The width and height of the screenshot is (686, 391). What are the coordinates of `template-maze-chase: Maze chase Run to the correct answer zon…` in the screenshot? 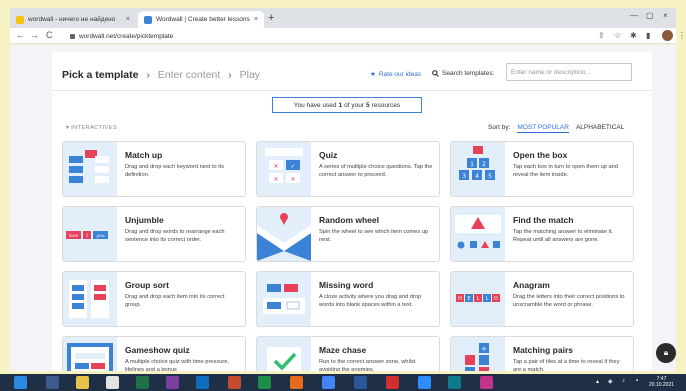 It's located at (348, 353).